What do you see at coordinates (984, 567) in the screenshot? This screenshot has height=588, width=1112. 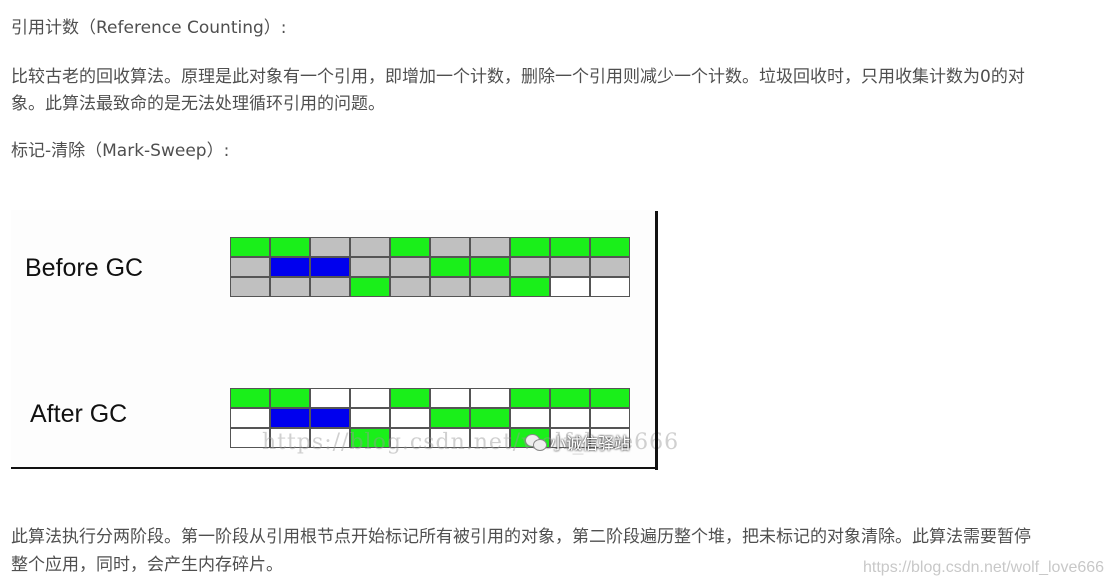 I see `footer-watermark: https://blog.csdn.net/wolf_love666` at bounding box center [984, 567].